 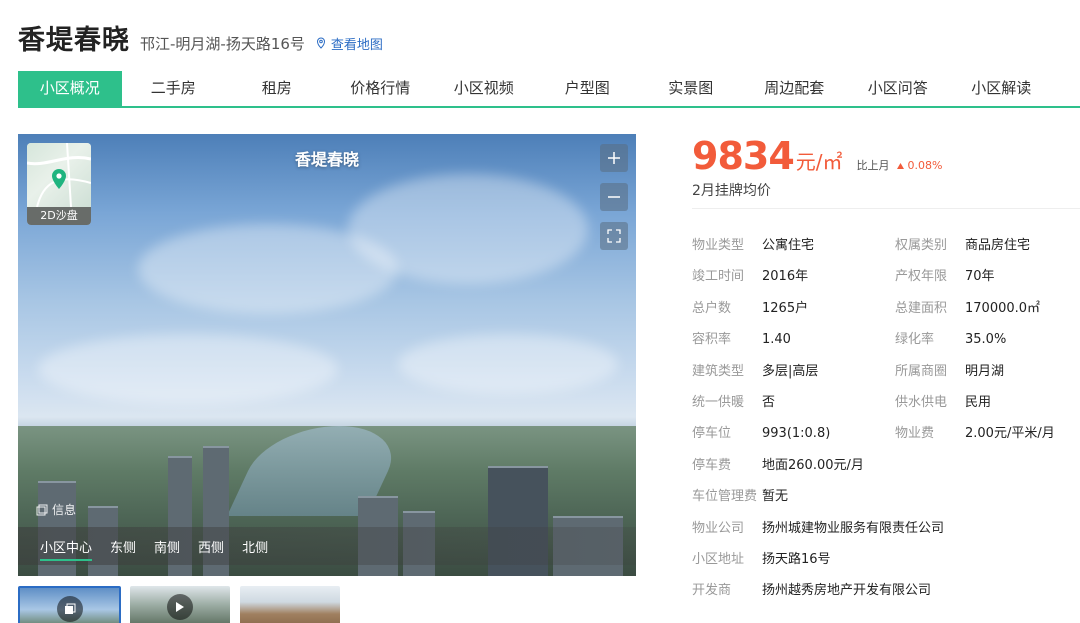 I want to click on play-icon, so click(x=180, y=607).